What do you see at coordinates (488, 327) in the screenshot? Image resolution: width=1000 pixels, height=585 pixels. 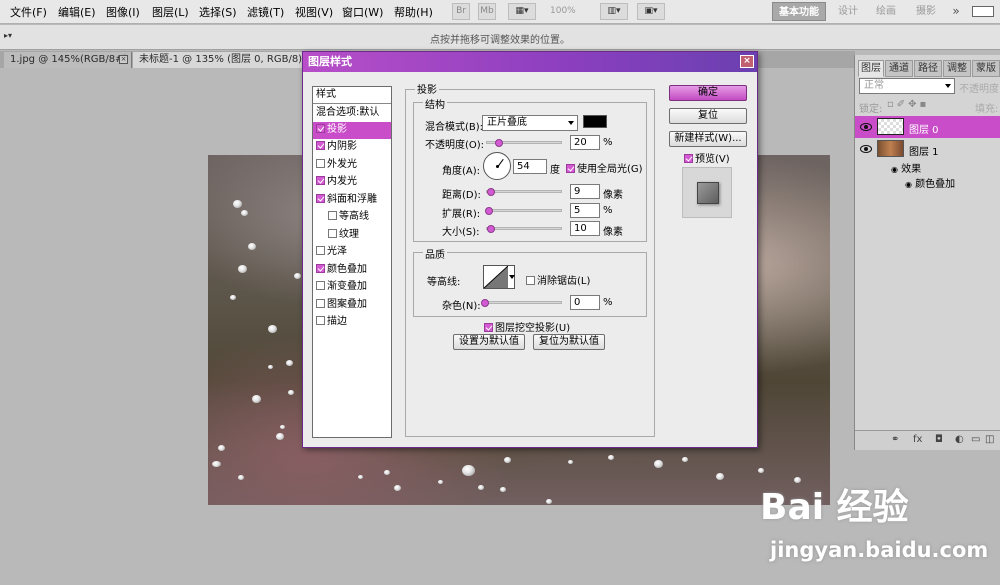 I see `knockout-checkbox` at bounding box center [488, 327].